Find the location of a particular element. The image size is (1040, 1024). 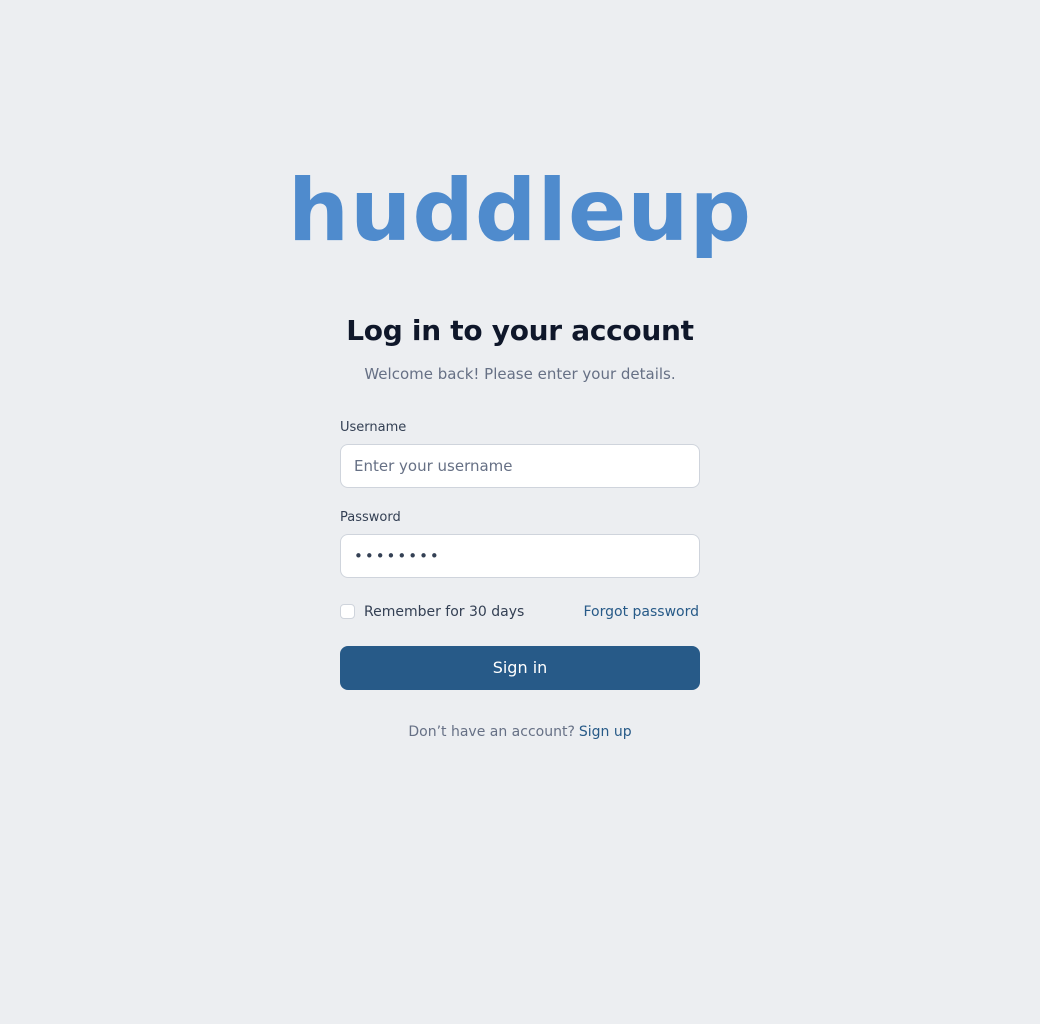

username-label: Username is located at coordinates (373, 427).